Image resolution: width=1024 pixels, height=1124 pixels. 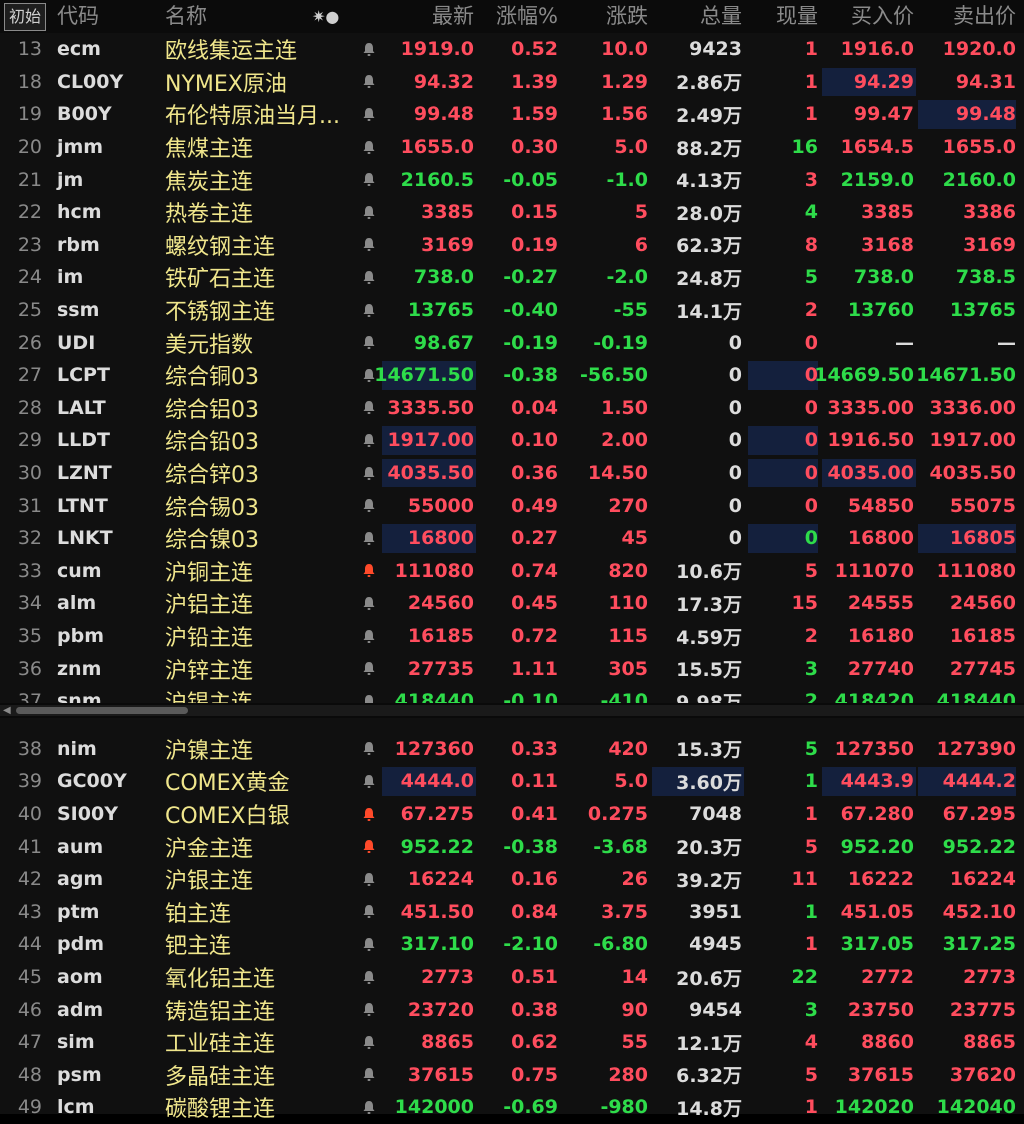 What do you see at coordinates (877, 781) in the screenshot?
I see `cell-bid: 4443.9` at bounding box center [877, 781].